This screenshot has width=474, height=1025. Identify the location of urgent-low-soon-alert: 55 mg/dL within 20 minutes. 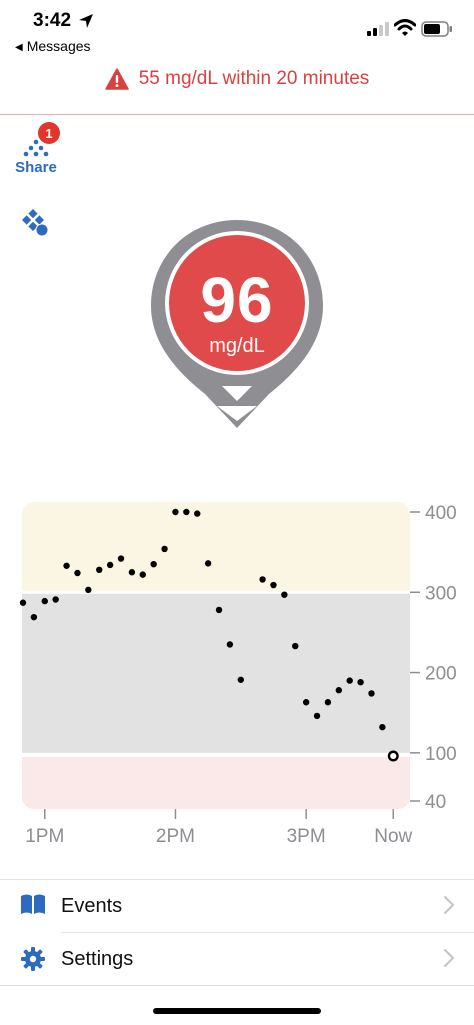
(237, 87).